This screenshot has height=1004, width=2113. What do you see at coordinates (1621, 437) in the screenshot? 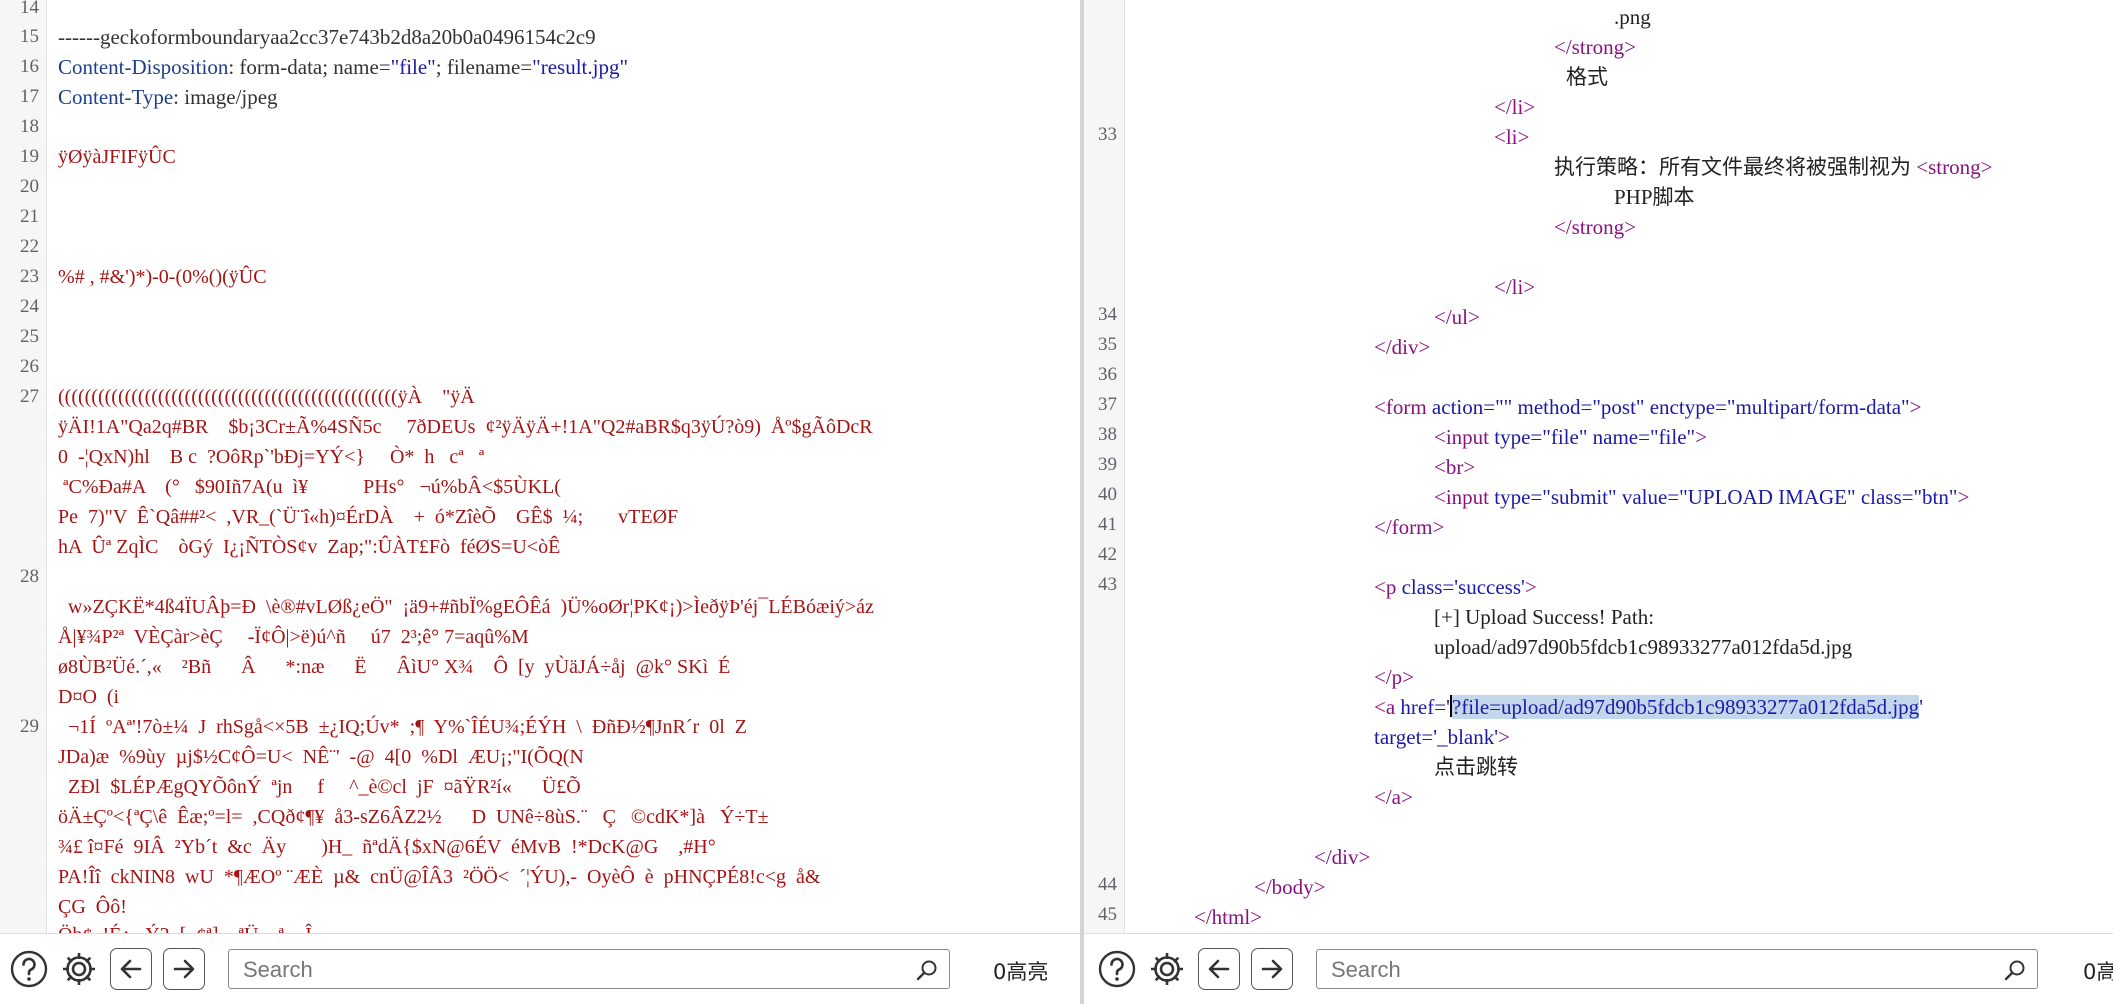
I see `attr-name: name=` at bounding box center [1621, 437].